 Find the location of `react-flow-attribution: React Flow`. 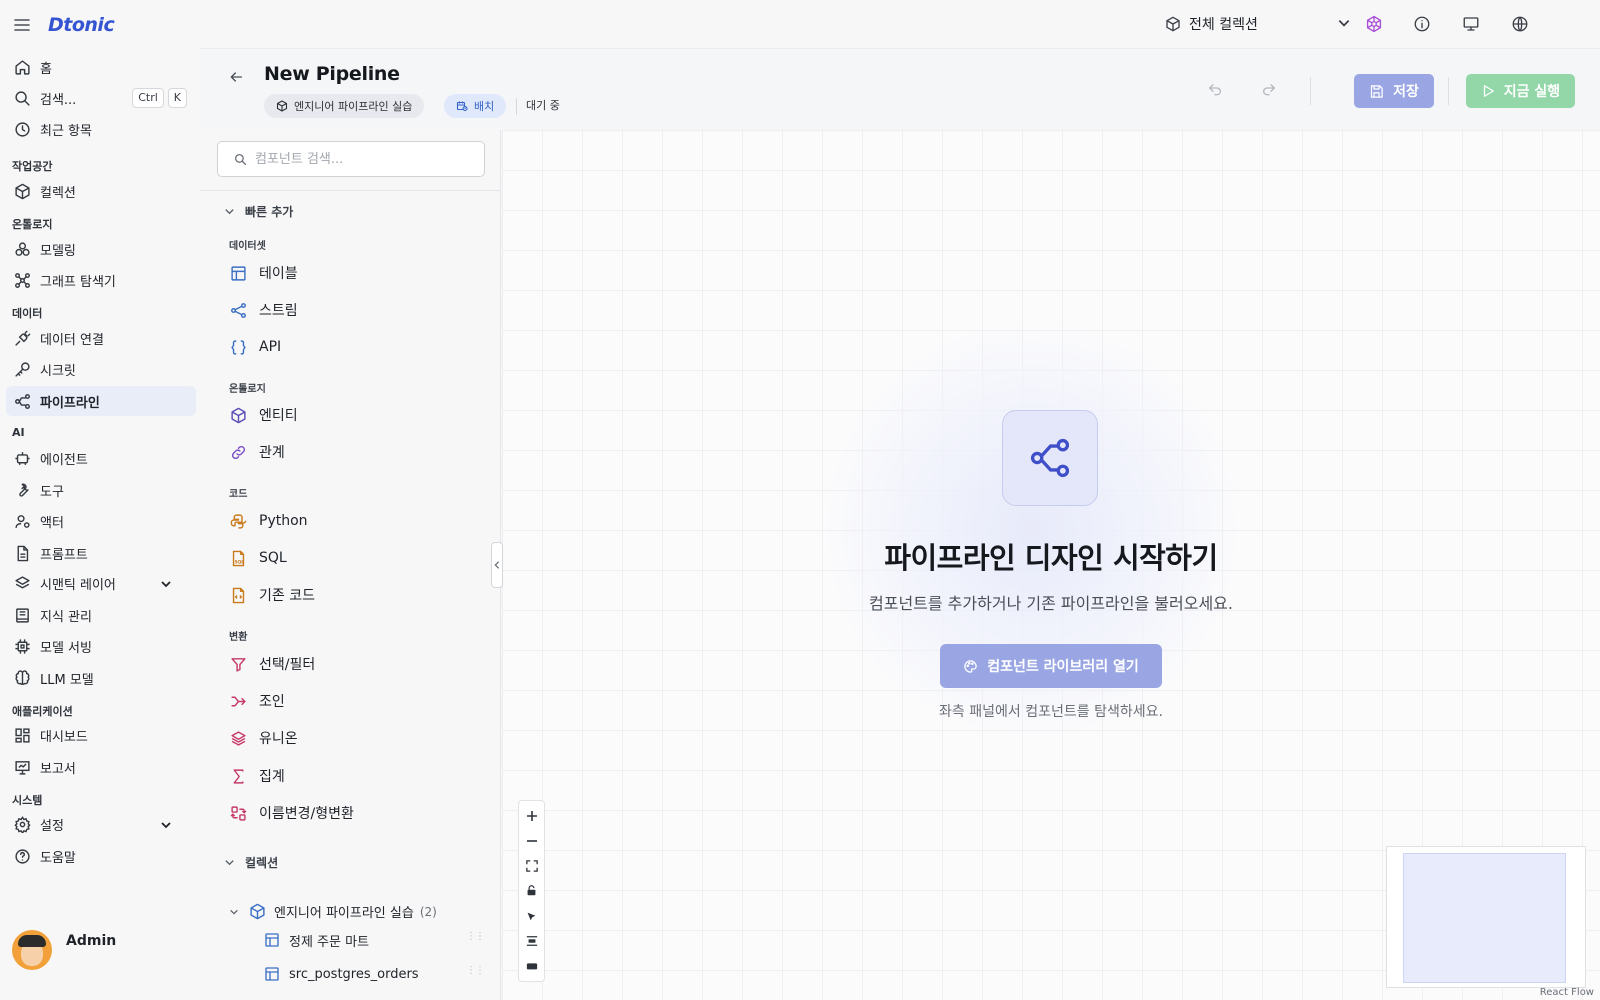

react-flow-attribution: React Flow is located at coordinates (1567, 992).